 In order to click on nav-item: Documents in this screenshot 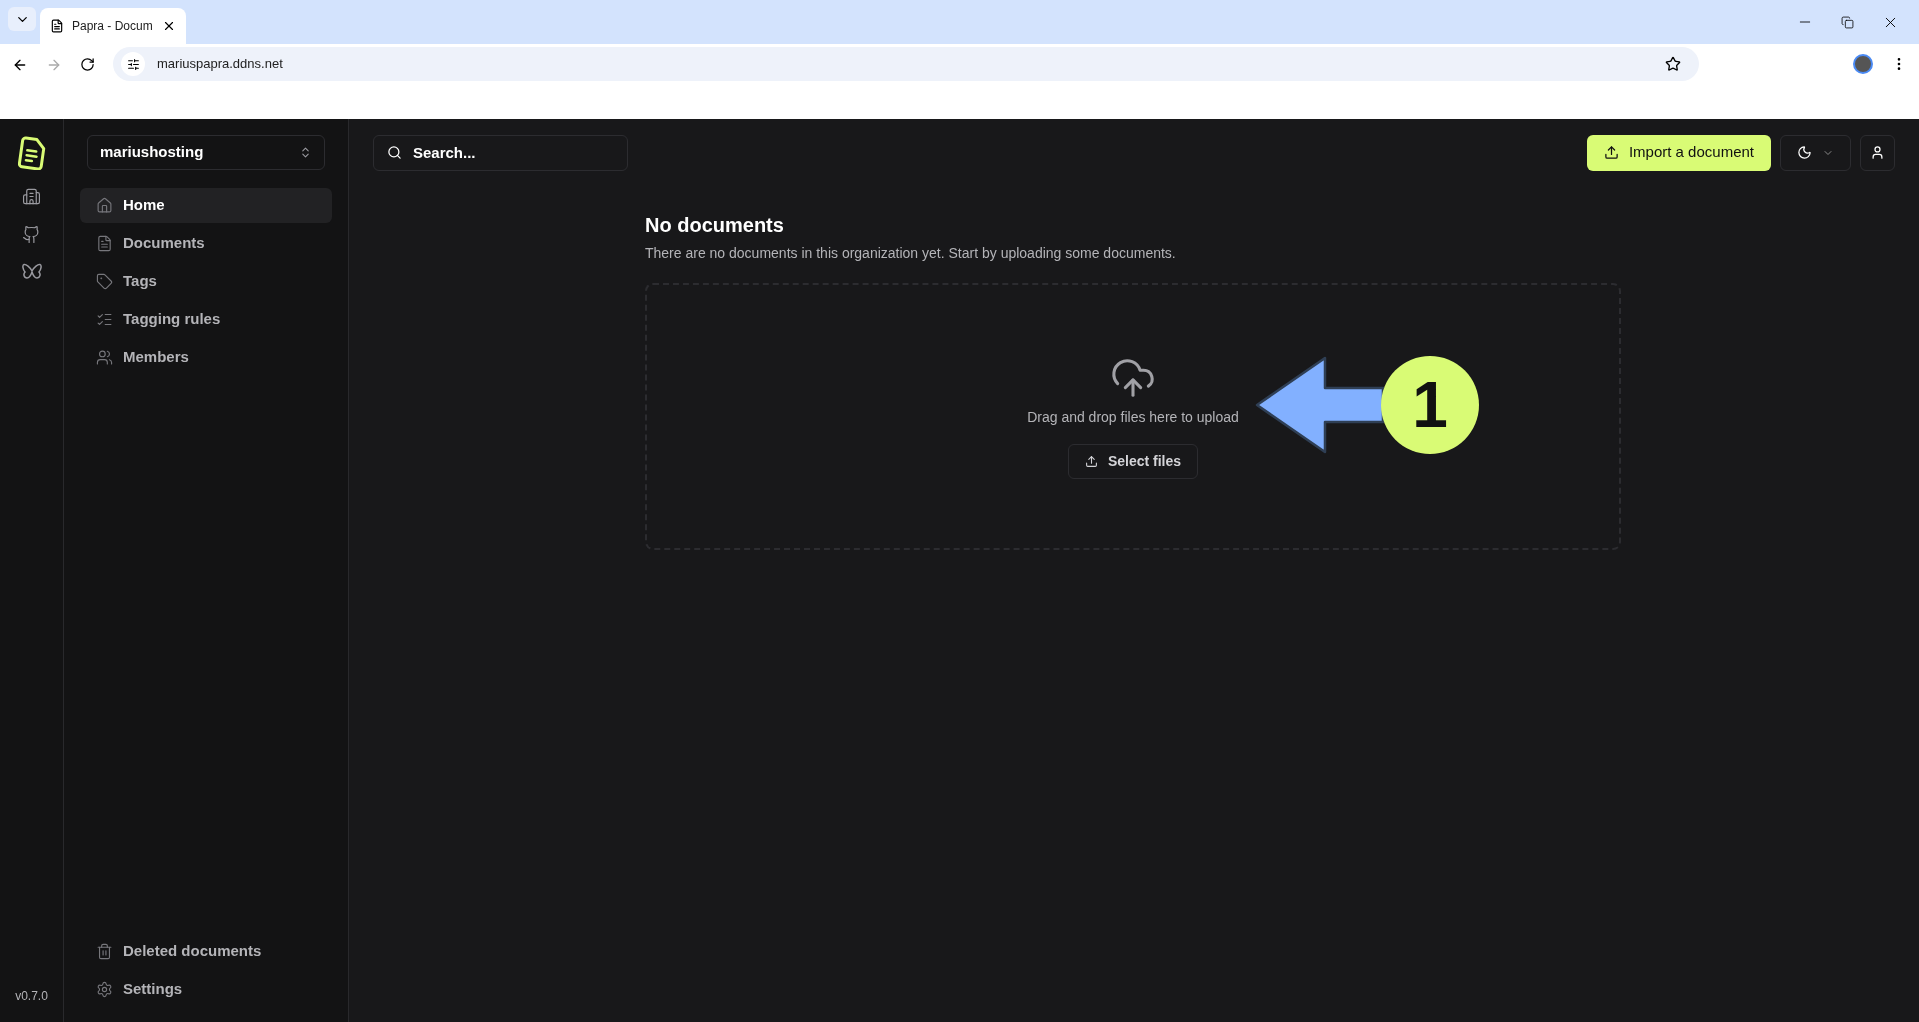, I will do `click(206, 243)`.